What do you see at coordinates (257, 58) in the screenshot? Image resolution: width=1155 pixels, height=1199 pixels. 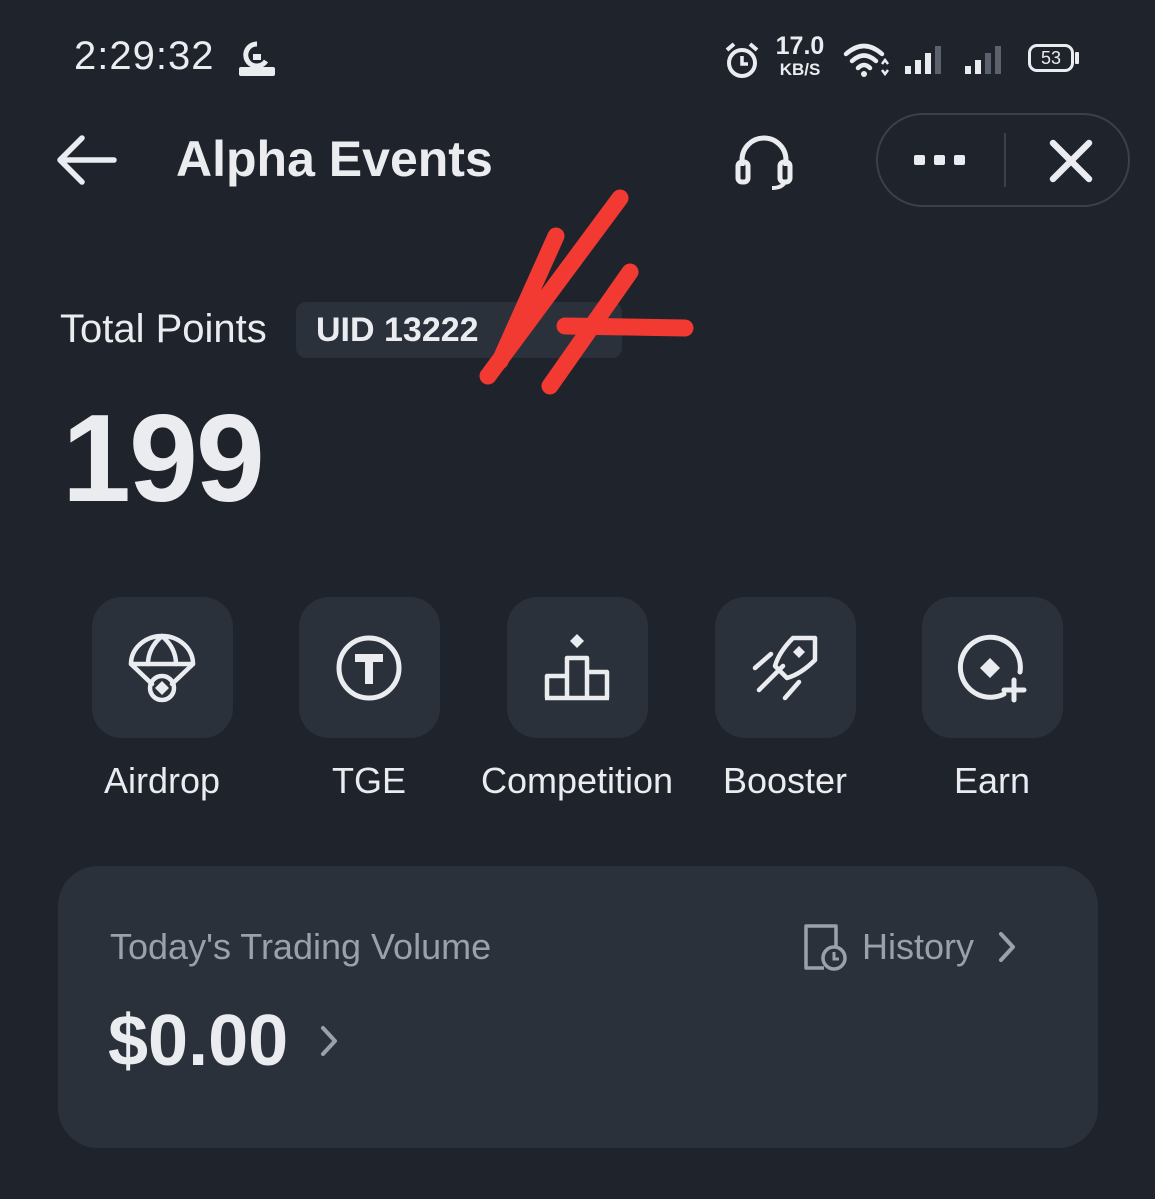 I see `app-notification-icon` at bounding box center [257, 58].